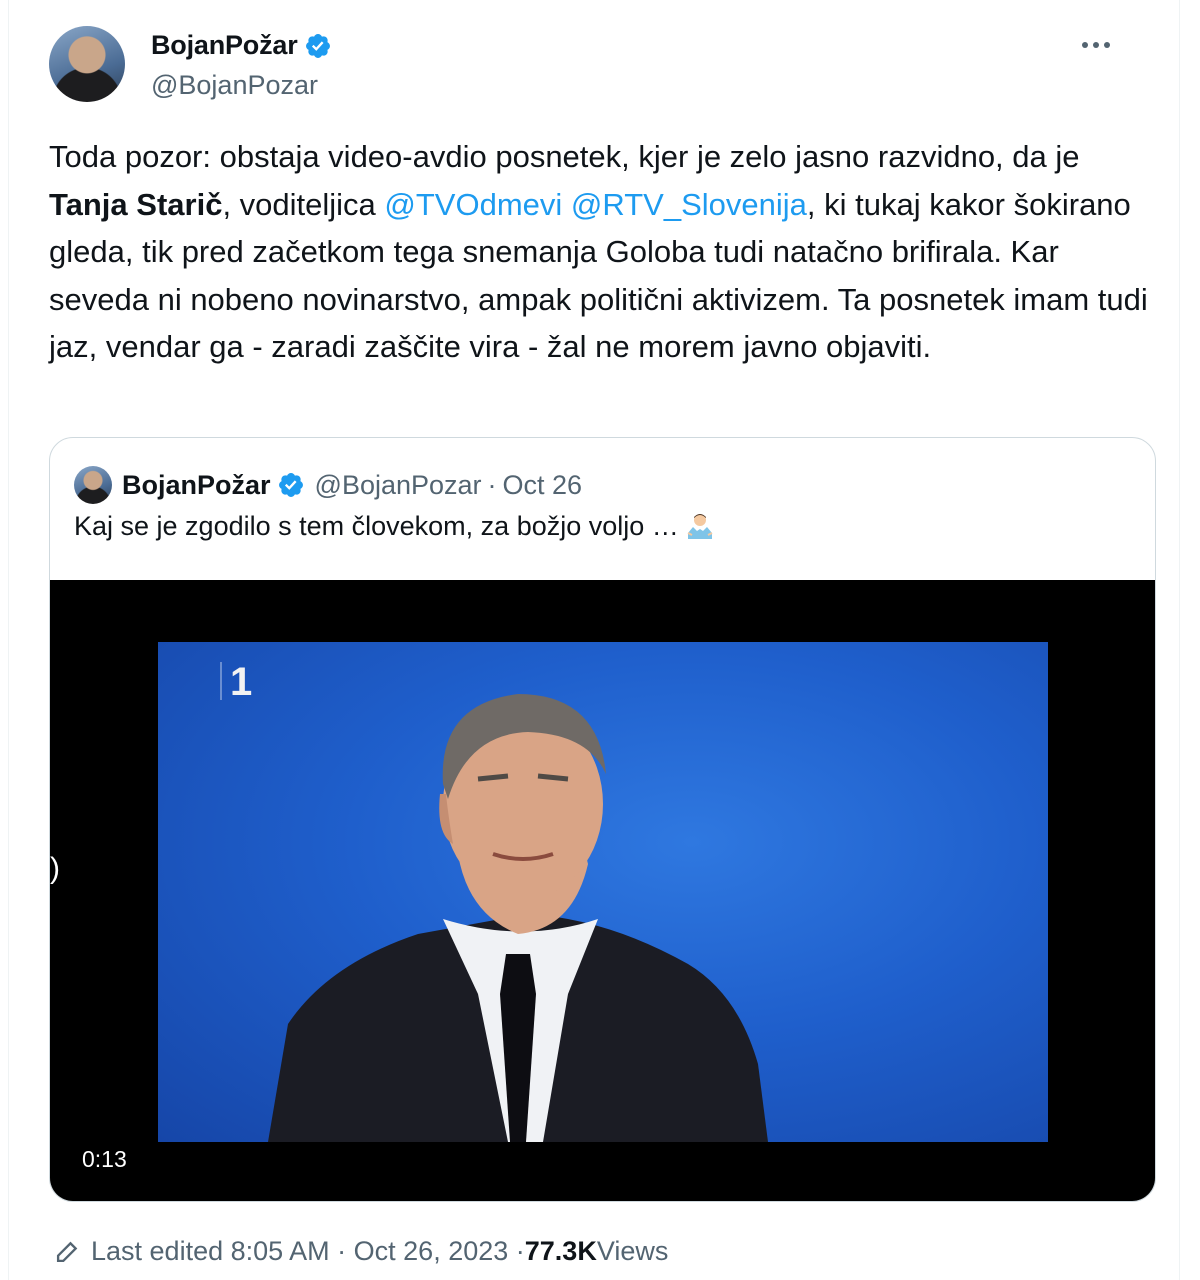 The height and width of the screenshot is (1280, 1200). What do you see at coordinates (473, 204) in the screenshot?
I see `mention-link-tvodmevi: @TVOdmevi` at bounding box center [473, 204].